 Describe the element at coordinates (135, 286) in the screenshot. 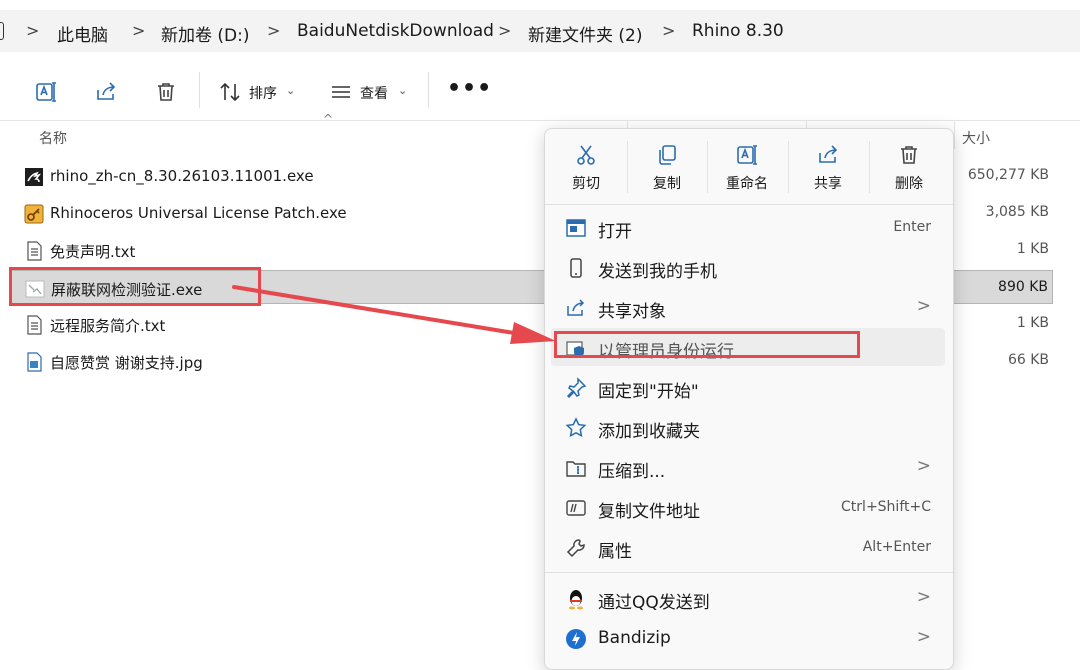

I see `annotation-box-file` at that location.